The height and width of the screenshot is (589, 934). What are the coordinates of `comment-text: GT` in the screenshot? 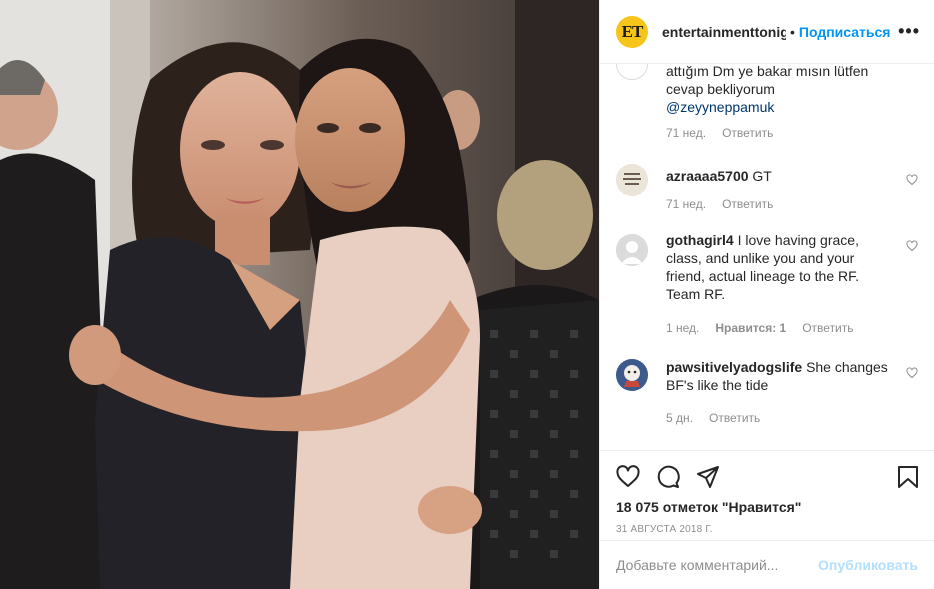 It's located at (762, 176).